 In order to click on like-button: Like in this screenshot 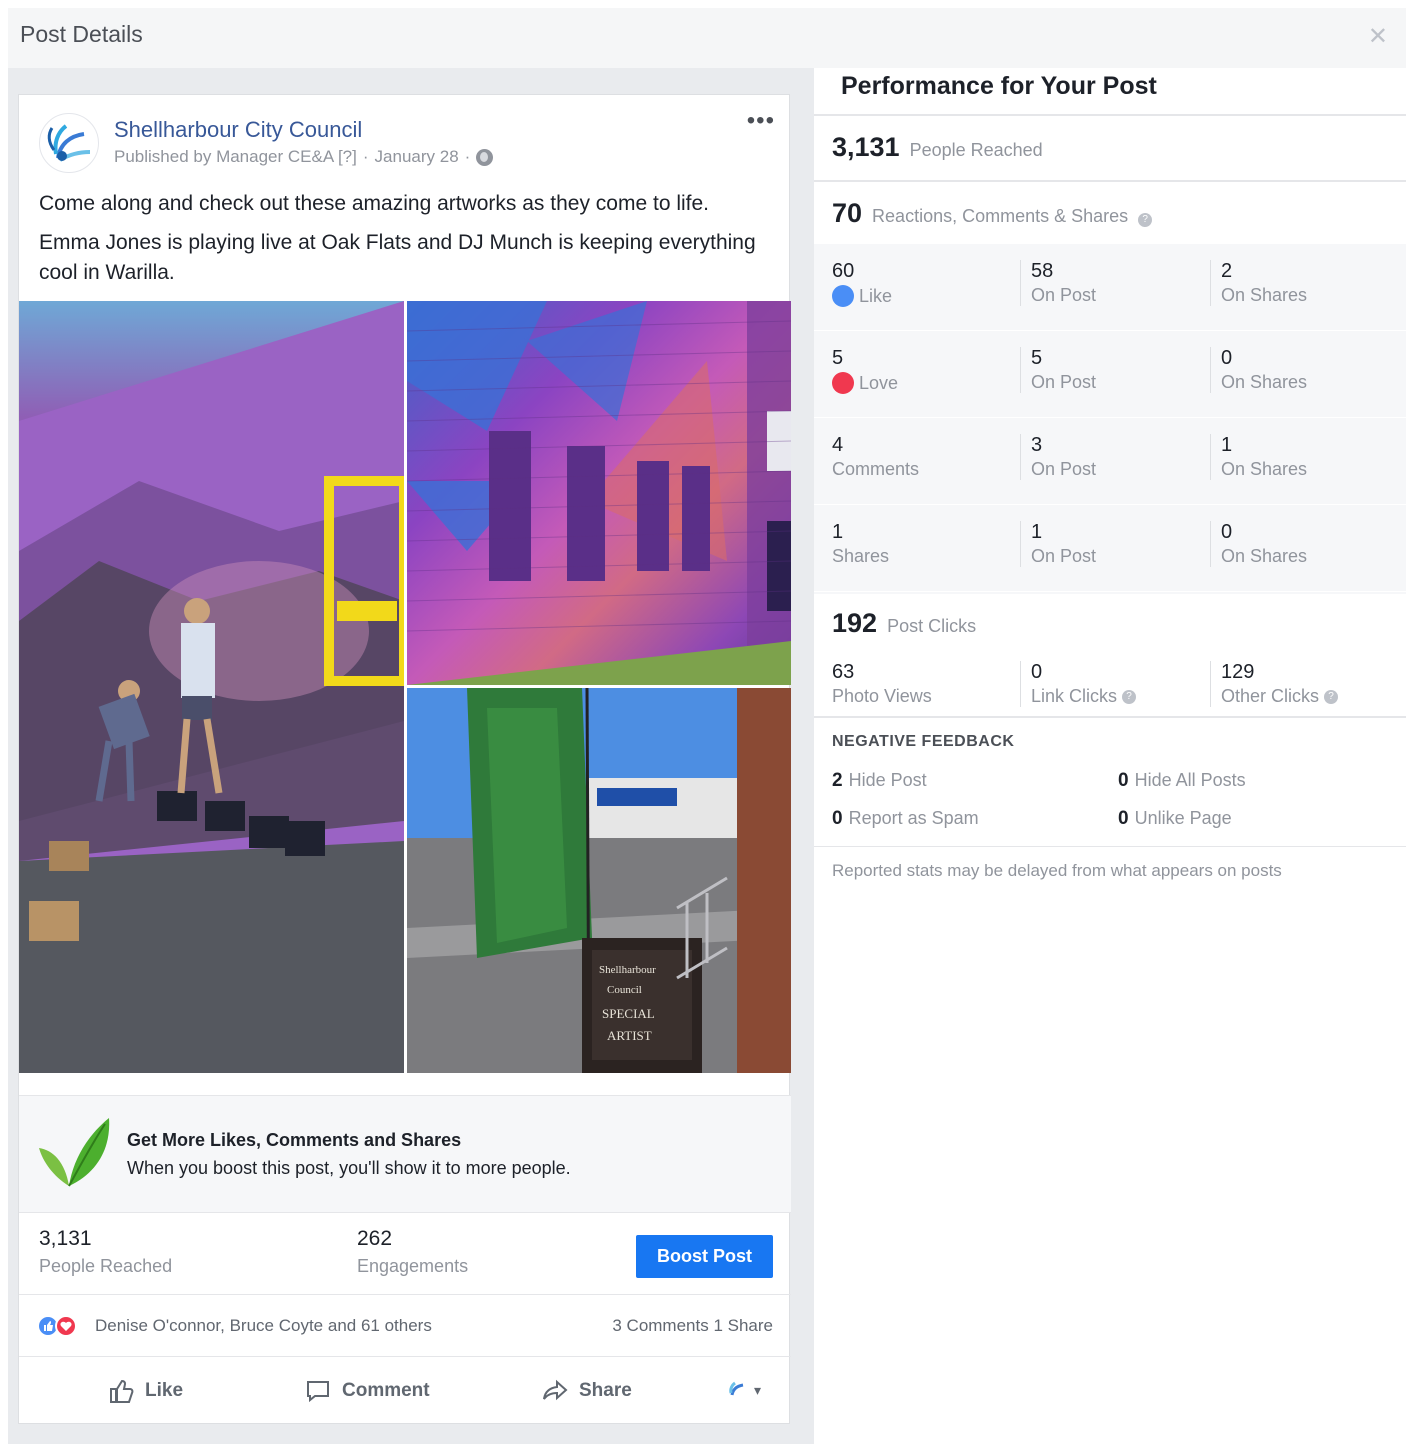, I will do `click(145, 1391)`.